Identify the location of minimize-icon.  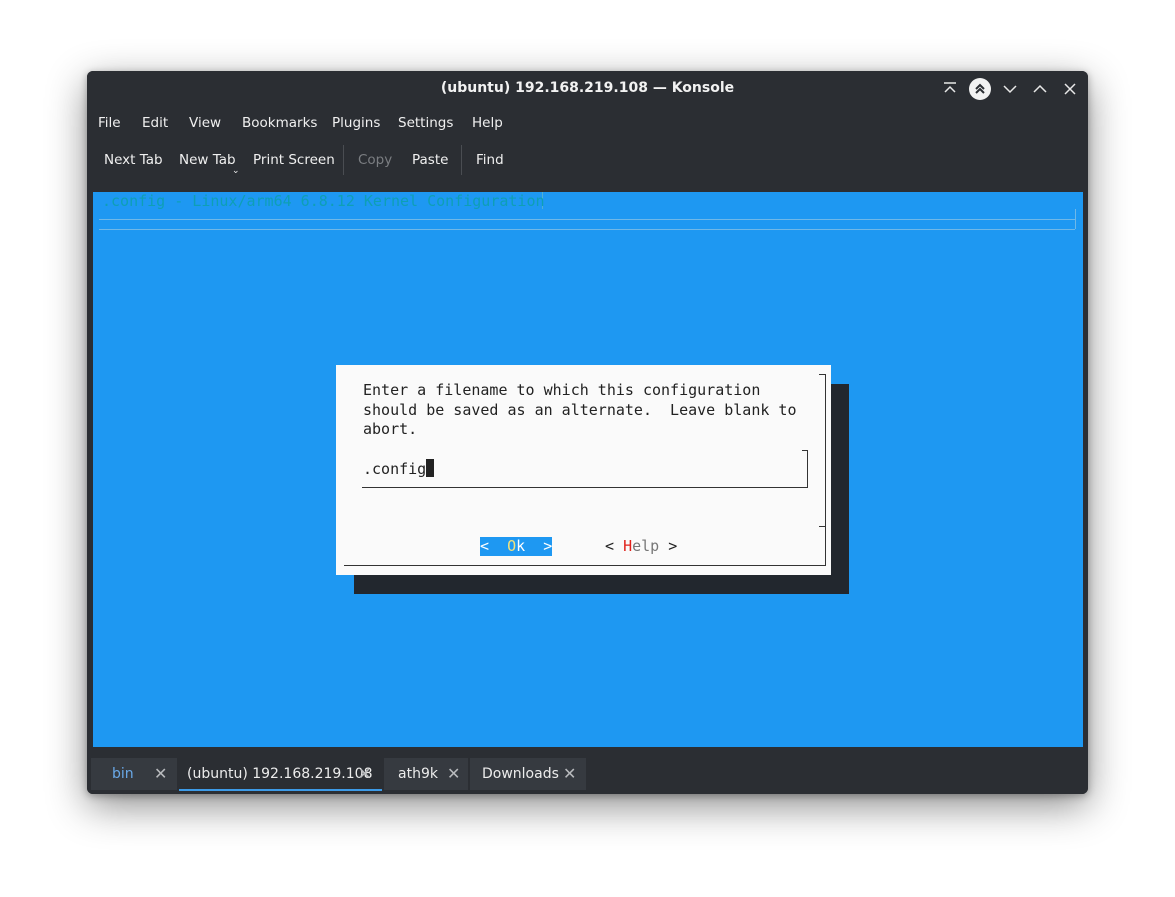
(1010, 89).